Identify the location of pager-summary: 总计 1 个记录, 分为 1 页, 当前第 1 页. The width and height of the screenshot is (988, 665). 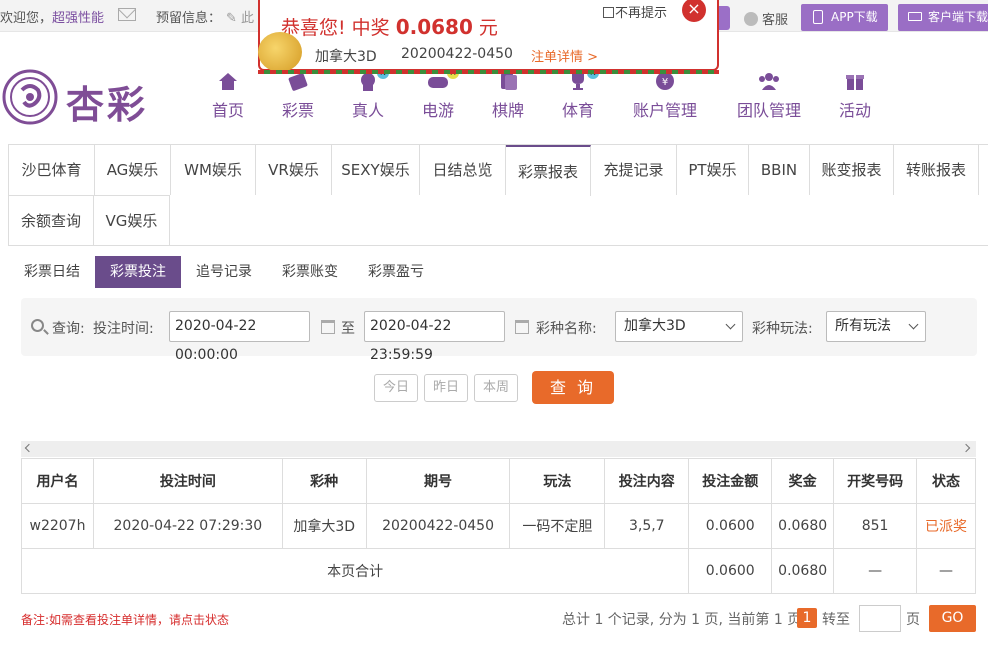
(682, 620).